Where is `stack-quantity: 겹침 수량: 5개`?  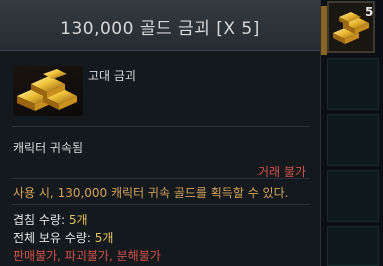 stack-quantity: 겹침 수량: 5개 is located at coordinates (50, 219).